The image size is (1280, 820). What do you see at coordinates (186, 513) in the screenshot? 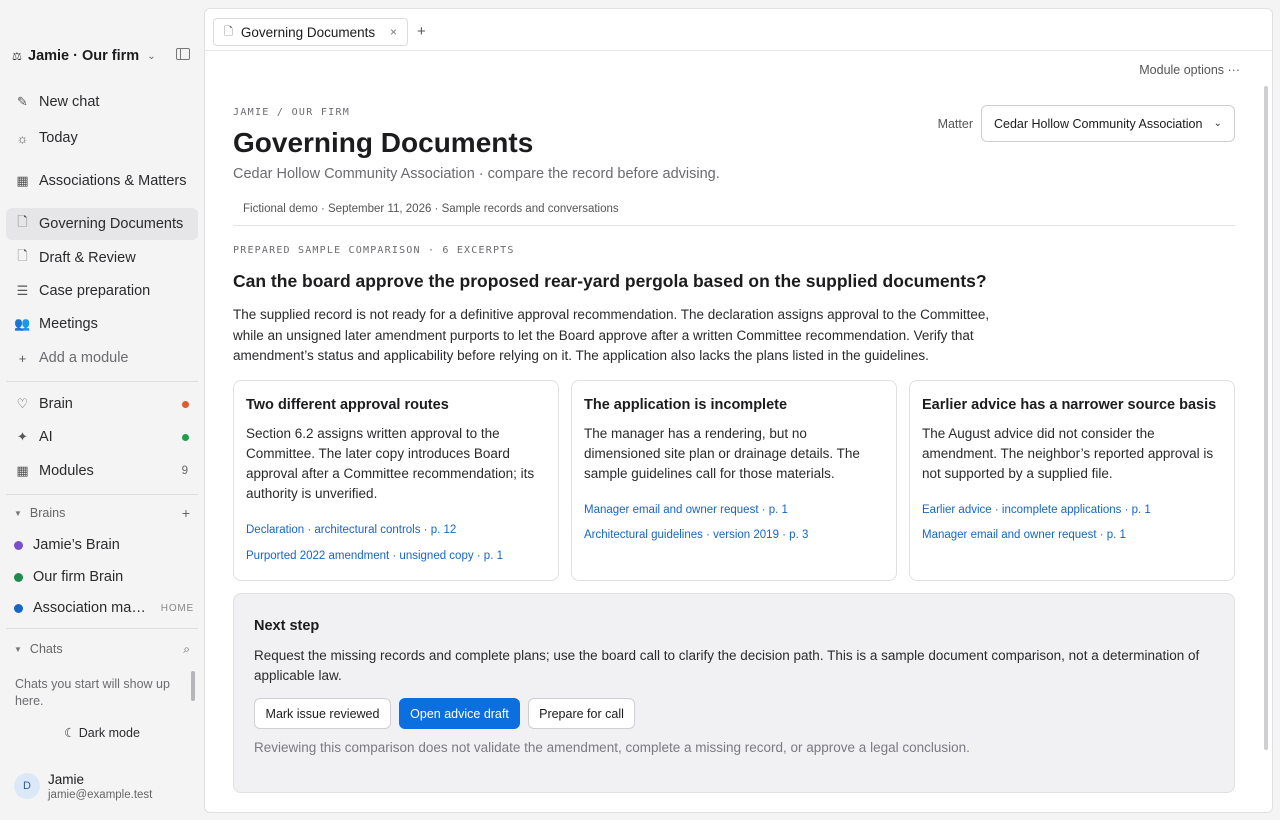
I see `add-brain-icon: +` at bounding box center [186, 513].